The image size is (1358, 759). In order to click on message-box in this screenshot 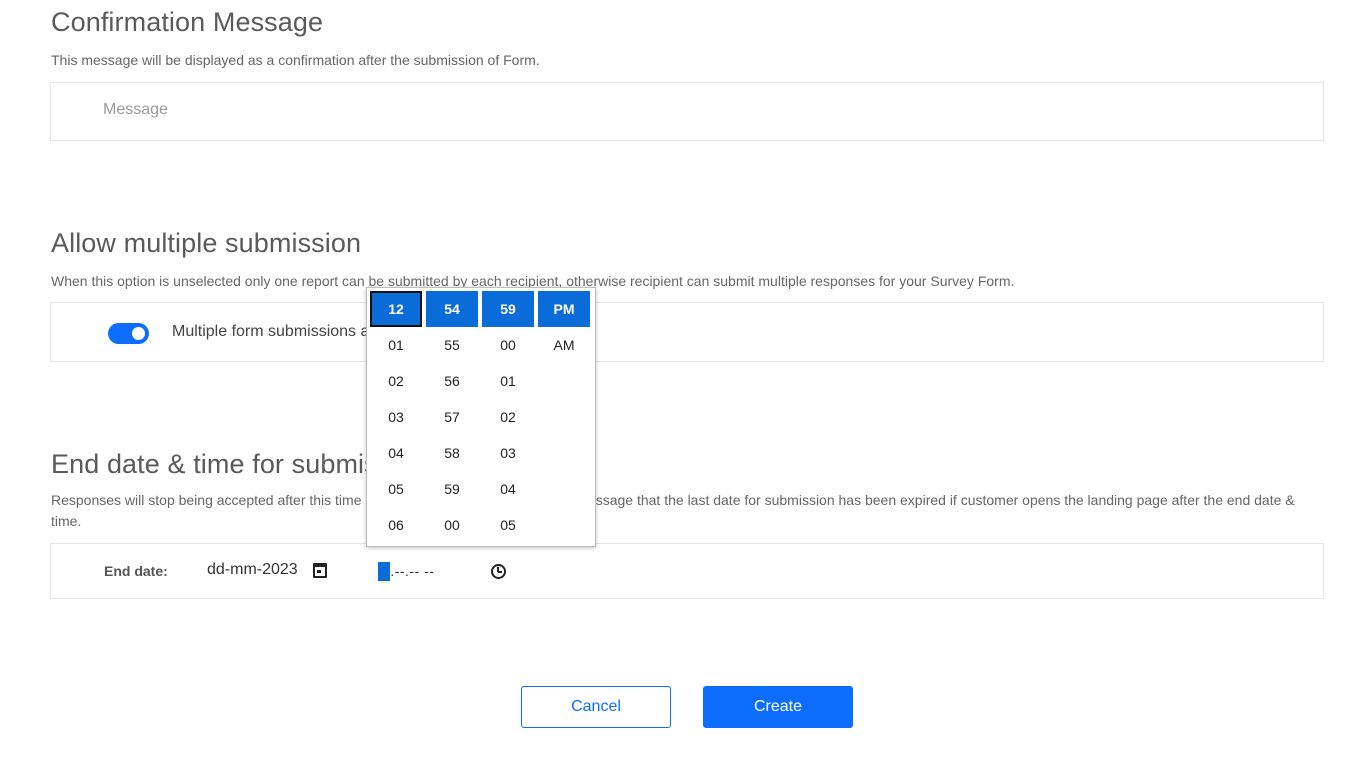, I will do `click(687, 111)`.